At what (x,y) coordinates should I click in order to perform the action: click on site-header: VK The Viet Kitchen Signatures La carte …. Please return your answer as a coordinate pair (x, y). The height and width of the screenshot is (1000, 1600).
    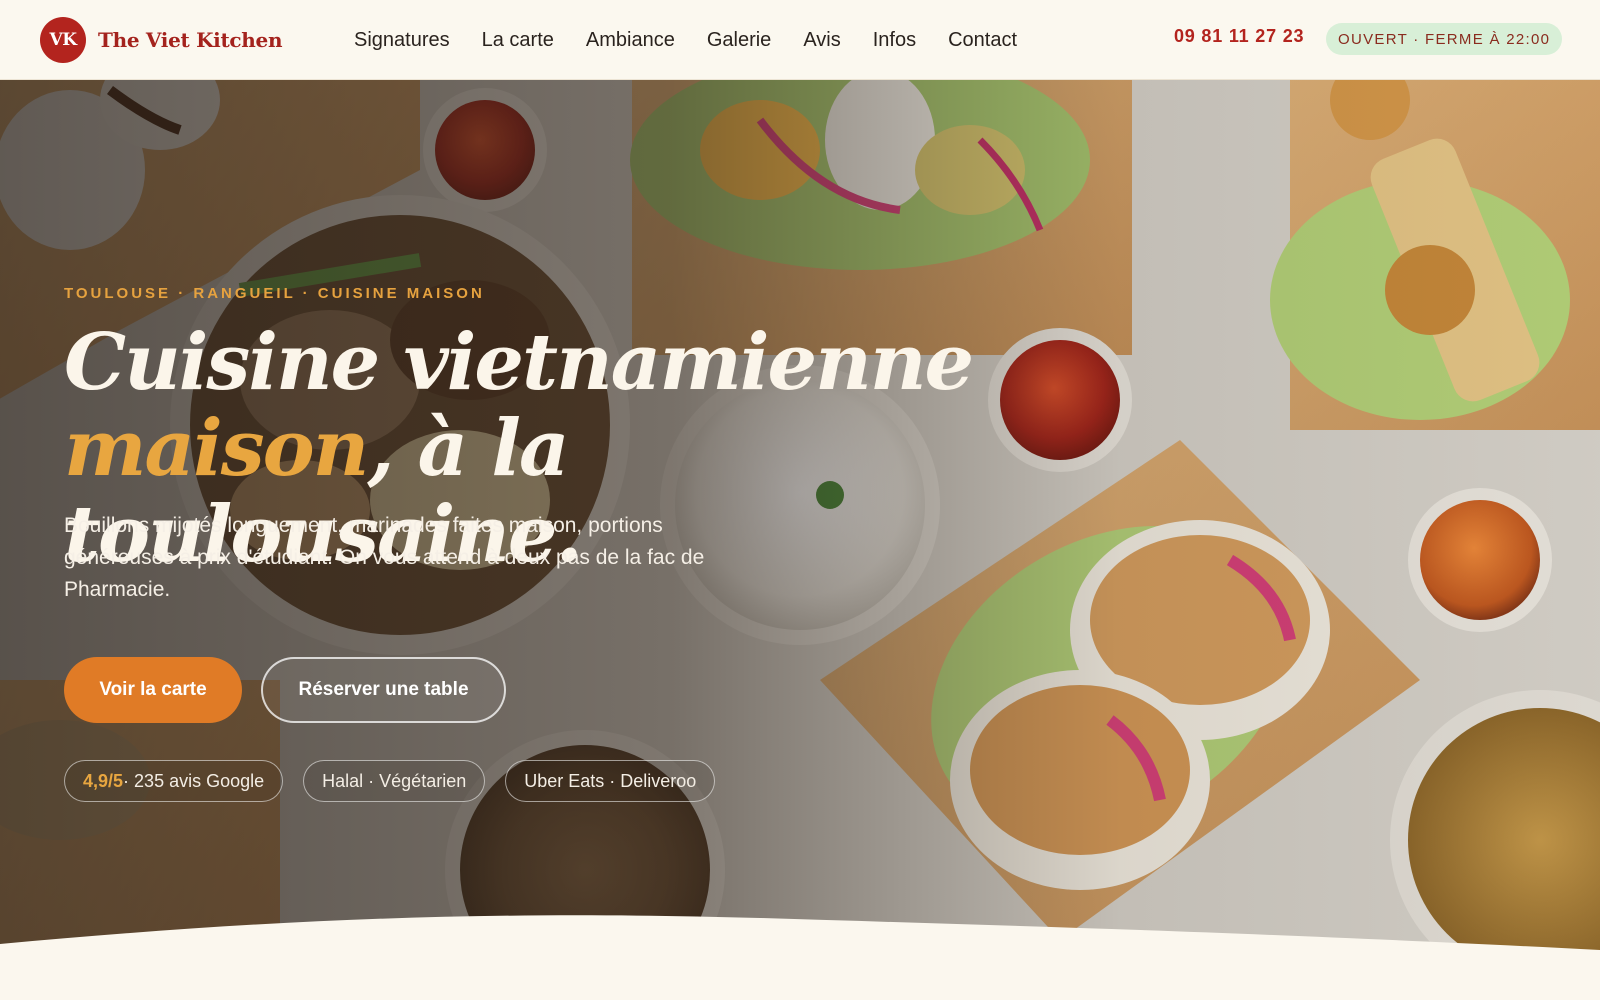
    Looking at the image, I should click on (800, 40).